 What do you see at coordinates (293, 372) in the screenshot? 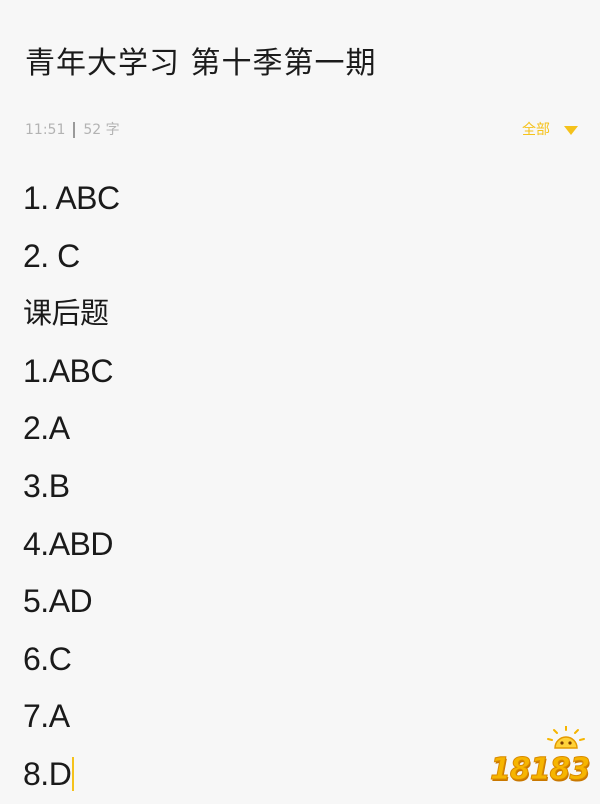
I see `note-line: 1.ABC` at bounding box center [293, 372].